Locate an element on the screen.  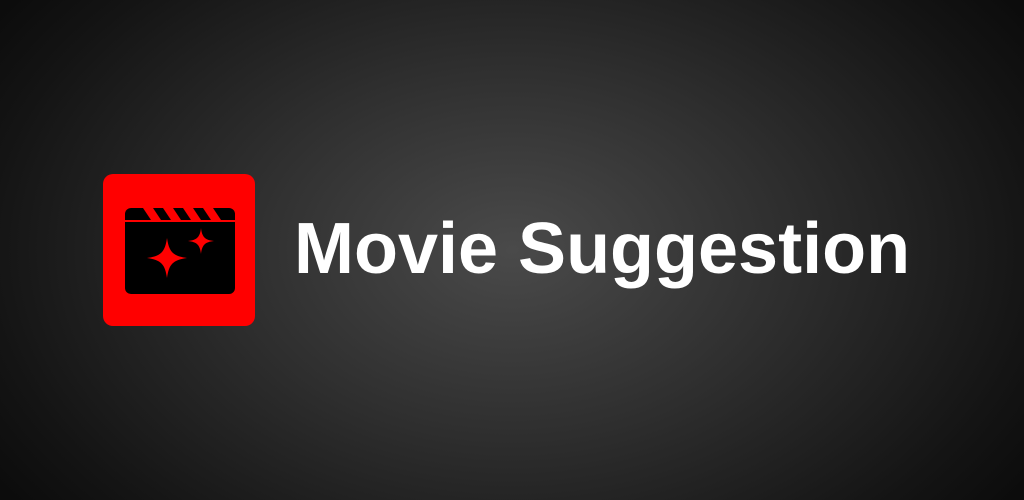
app-title: Movie Suggestion is located at coordinates (602, 249).